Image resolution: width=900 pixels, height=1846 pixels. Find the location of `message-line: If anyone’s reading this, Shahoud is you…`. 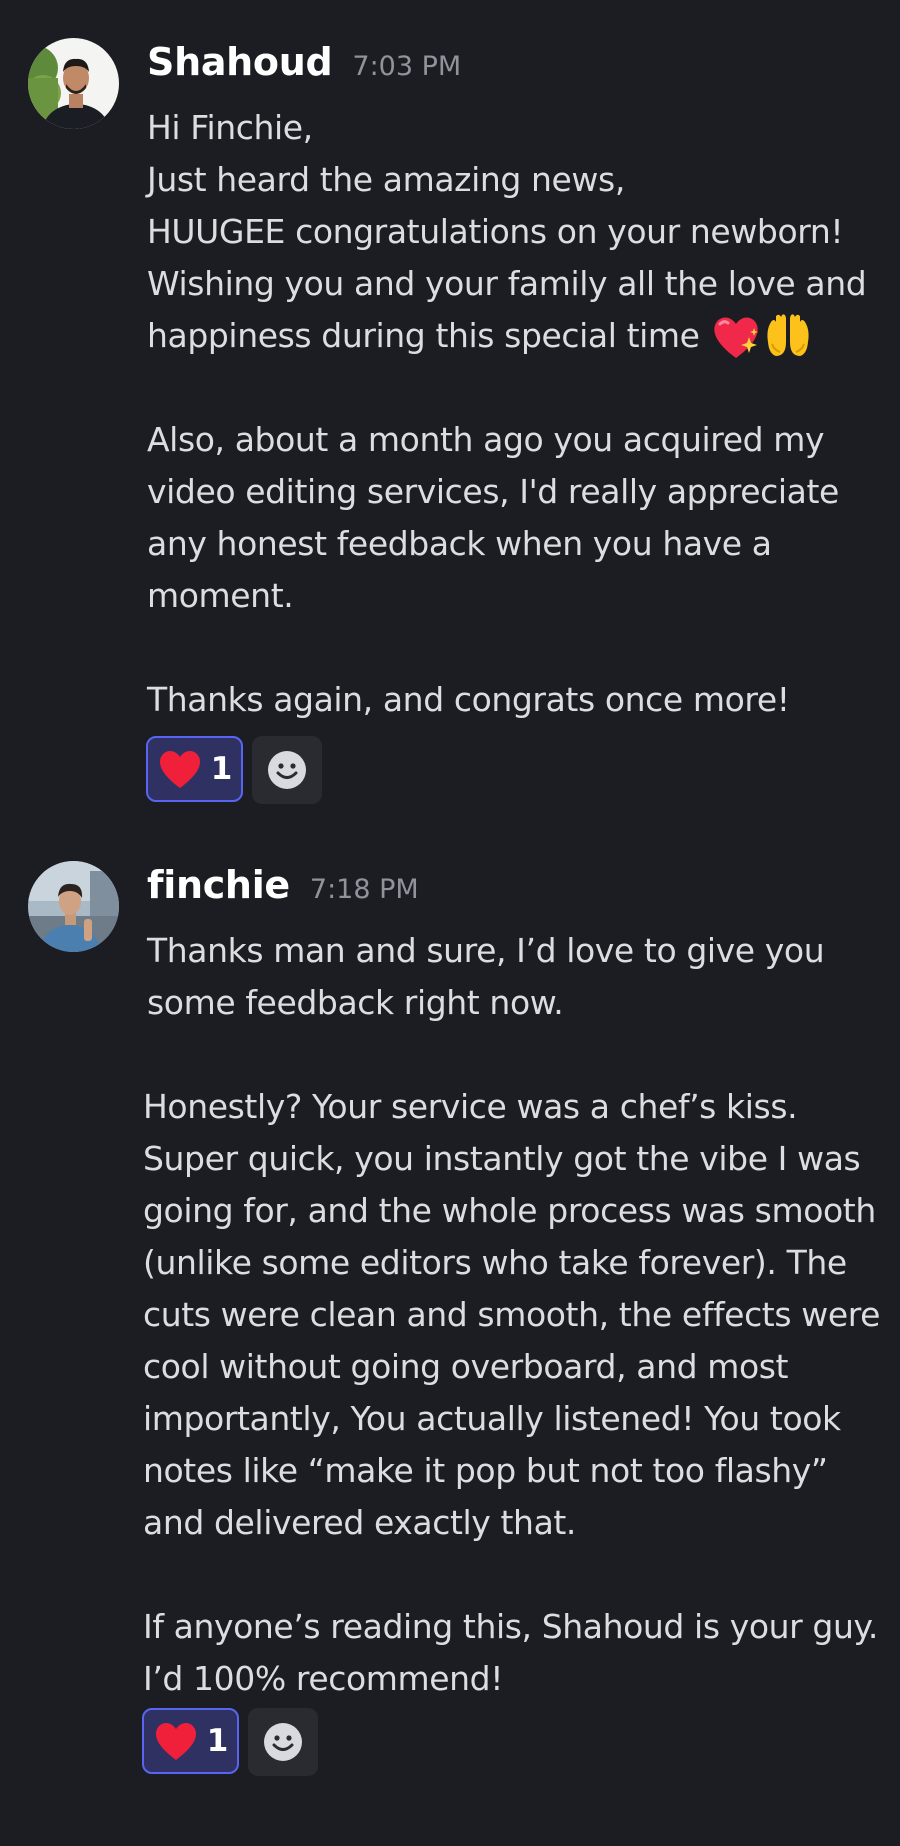

message-line: If anyone’s reading this, Shahoud is you… is located at coordinates (510, 1626).